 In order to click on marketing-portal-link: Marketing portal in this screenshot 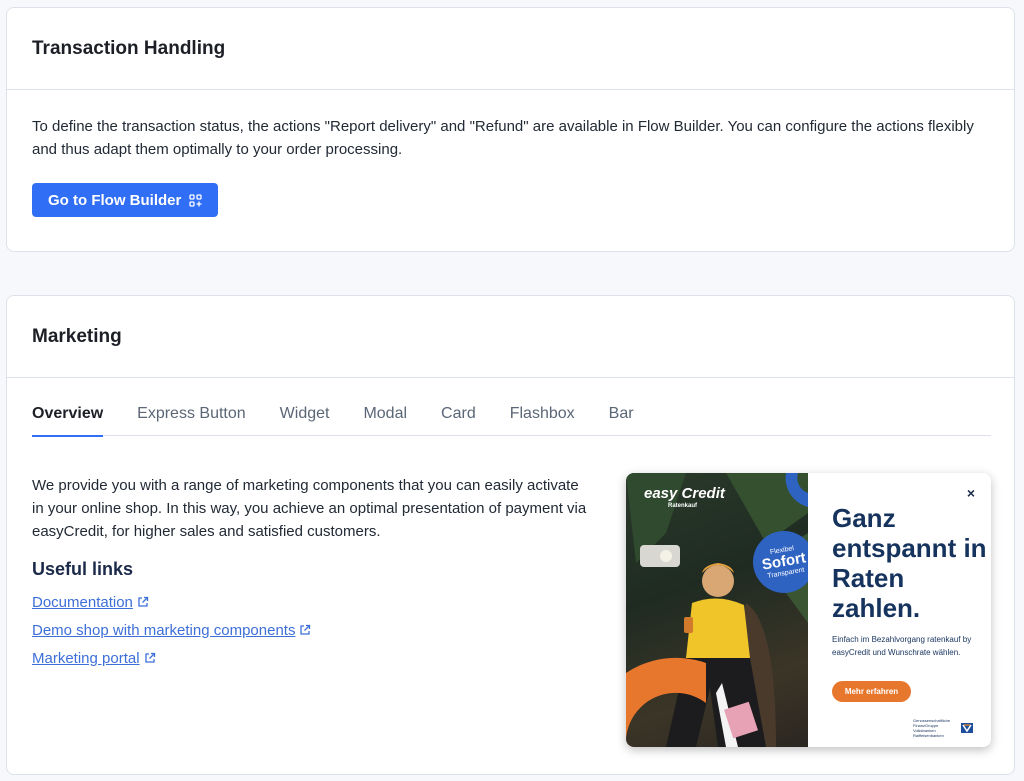, I will do `click(312, 658)`.